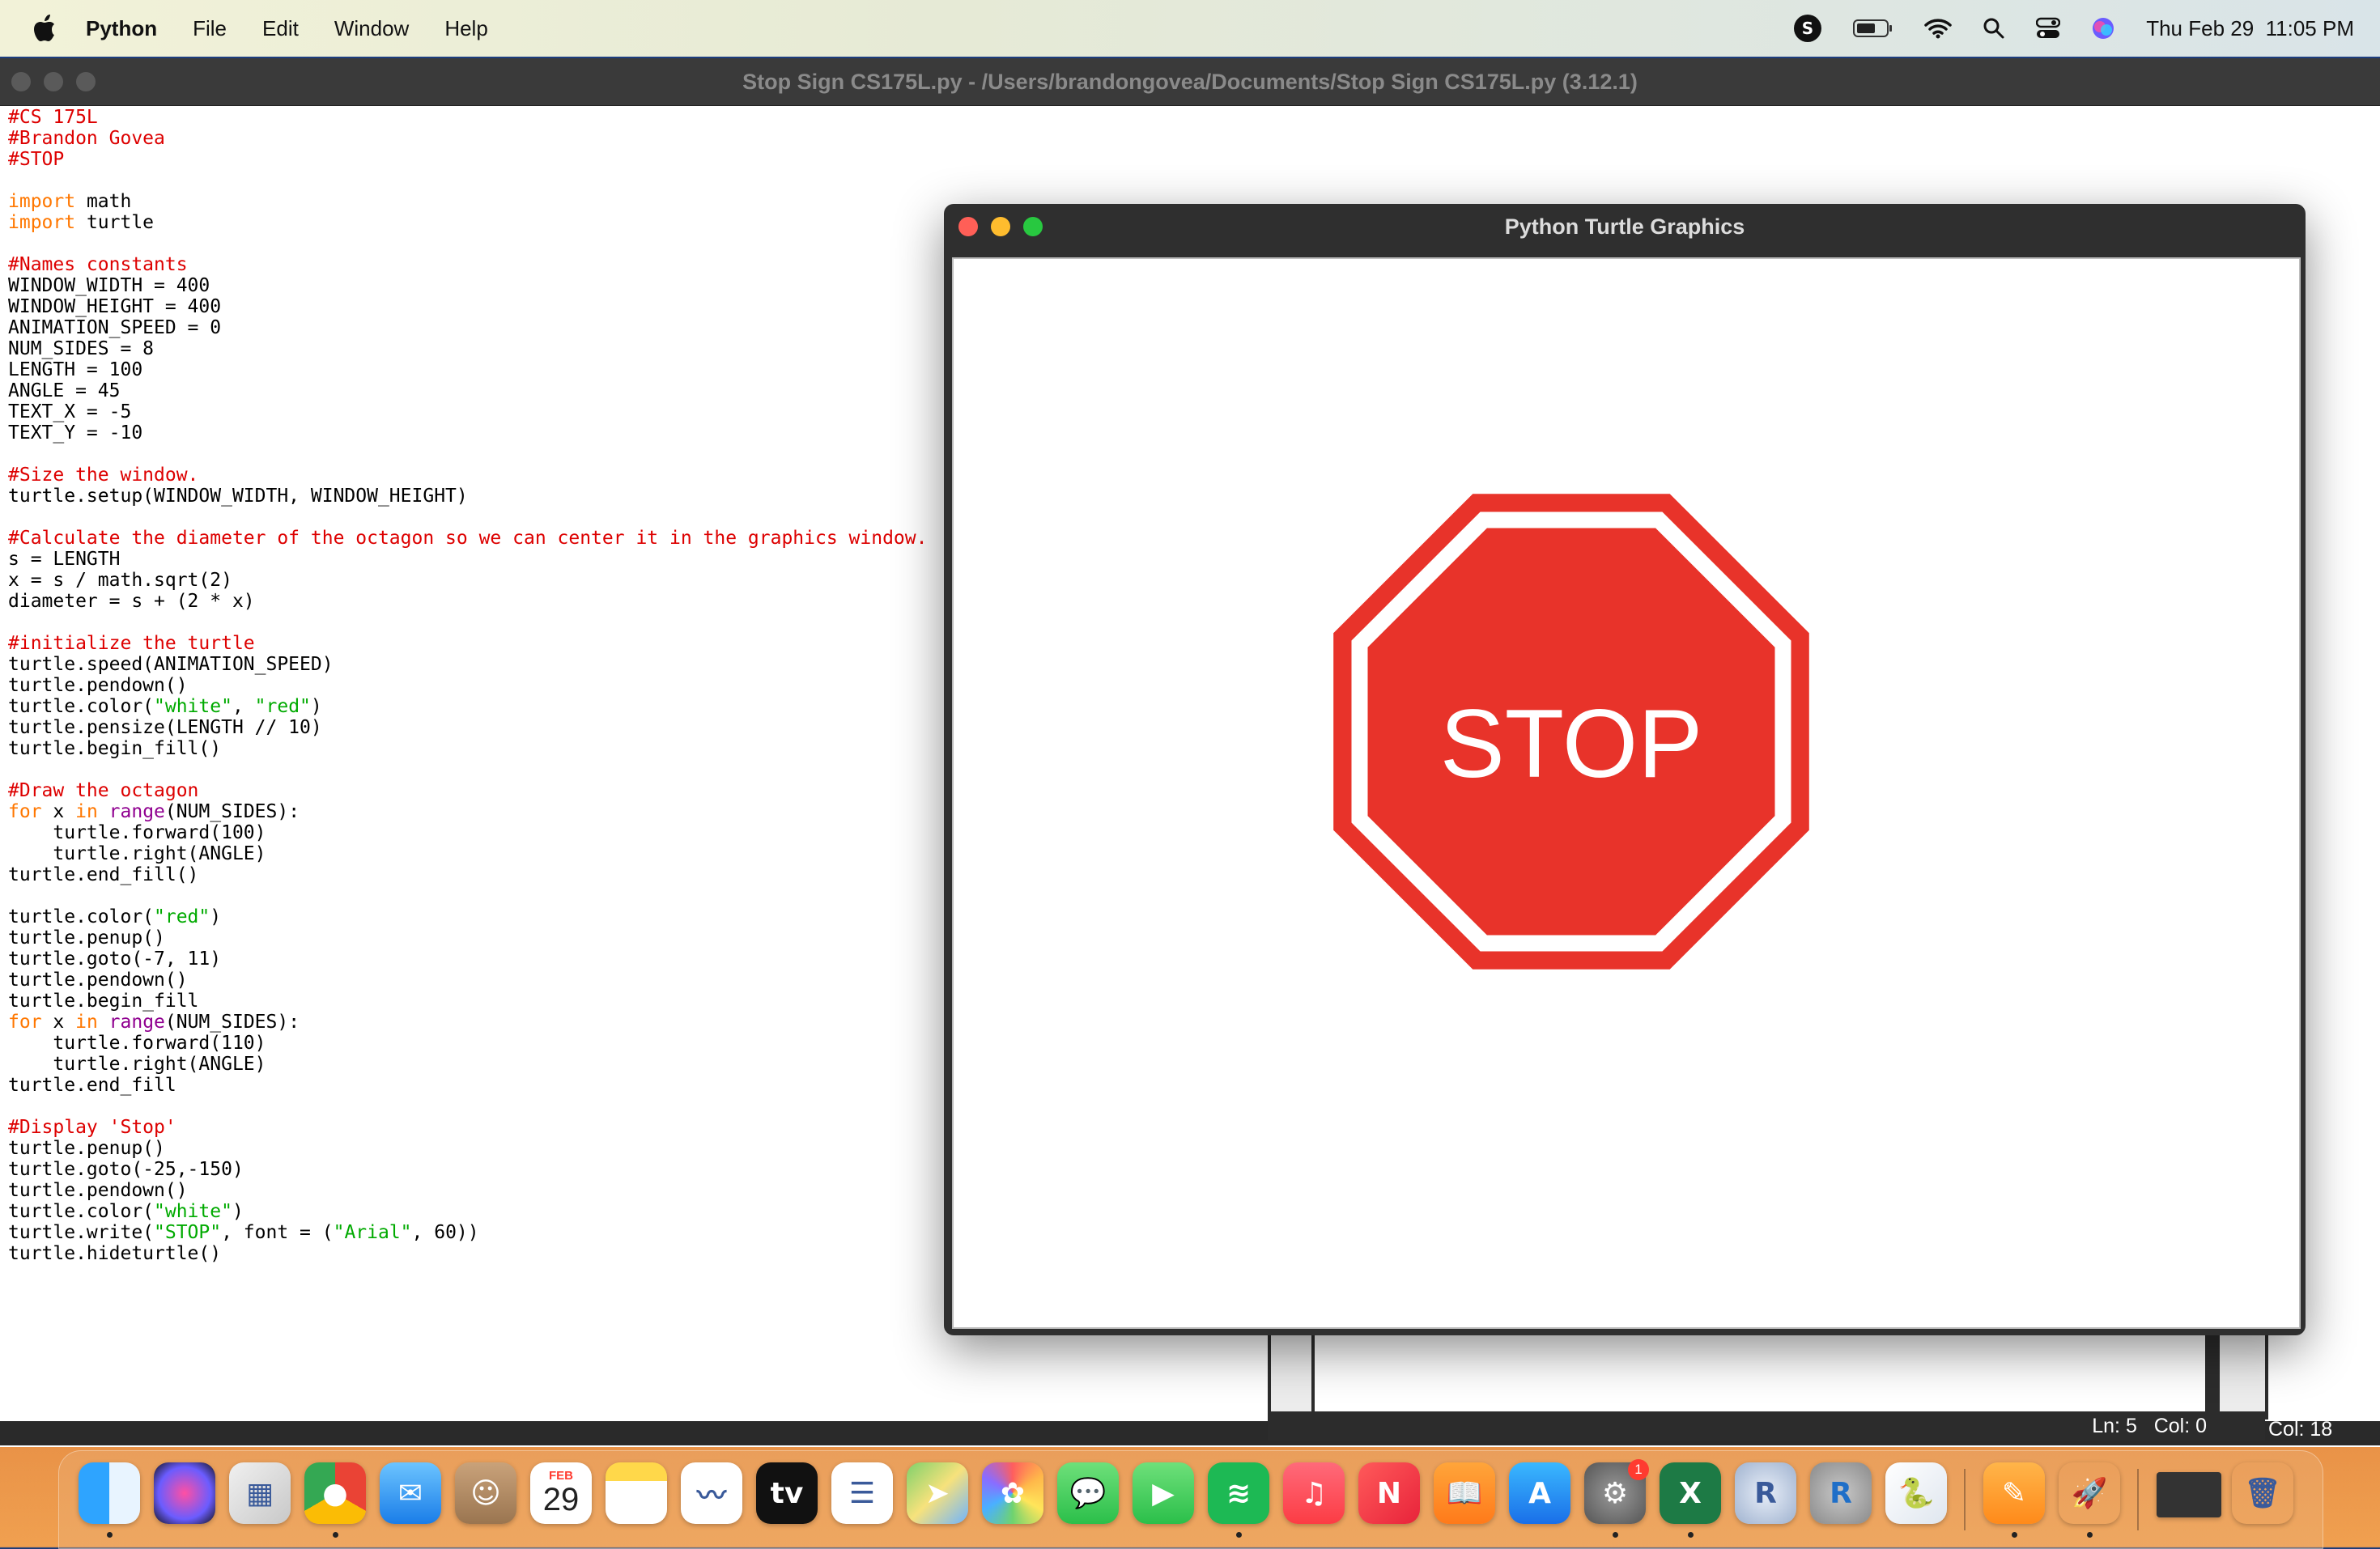 Image resolution: width=2380 pixels, height=1549 pixels. Describe the element at coordinates (1765, 1493) in the screenshot. I see `r-icon: R` at that location.